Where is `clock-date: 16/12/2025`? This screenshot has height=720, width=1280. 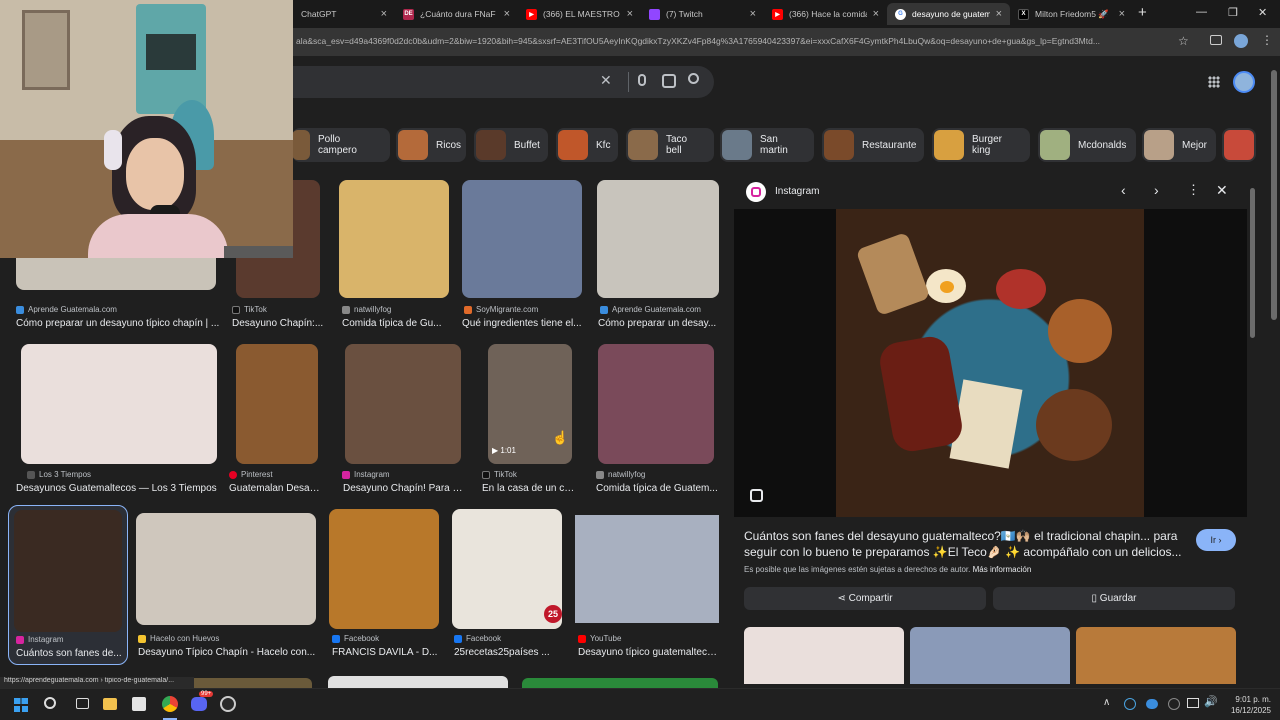
clock-date: 16/12/2025 is located at coordinates (1249, 710).